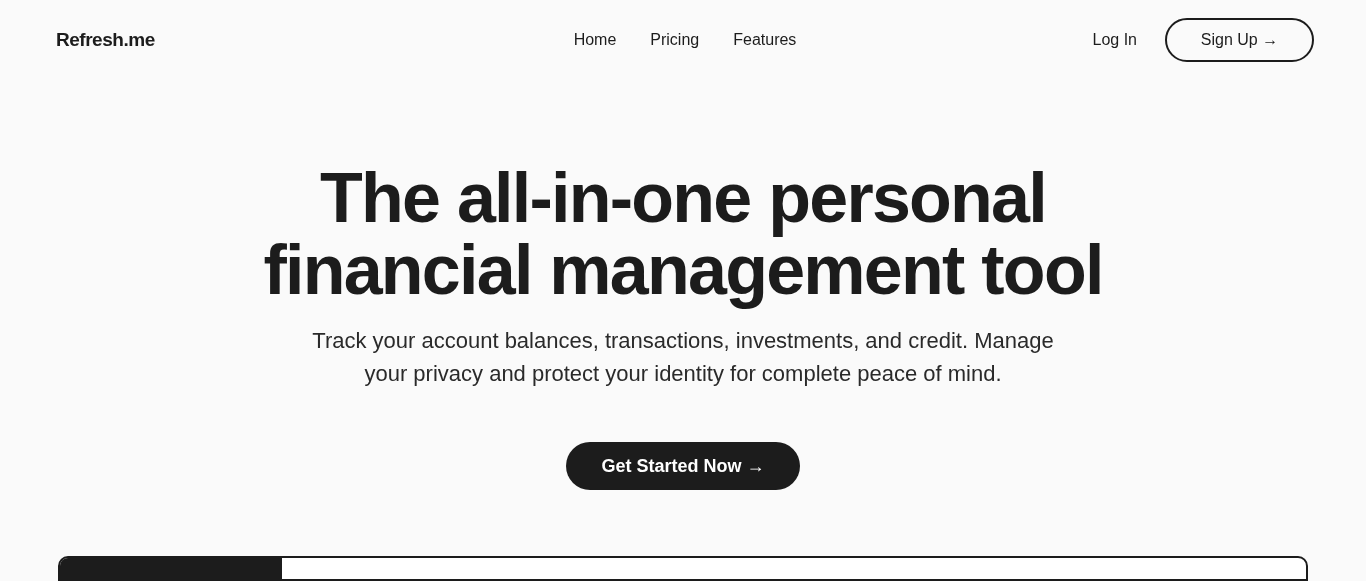  I want to click on hero-subtitle: Track your account balances, transactions, investments, and credit. Manage, so click(683, 341).